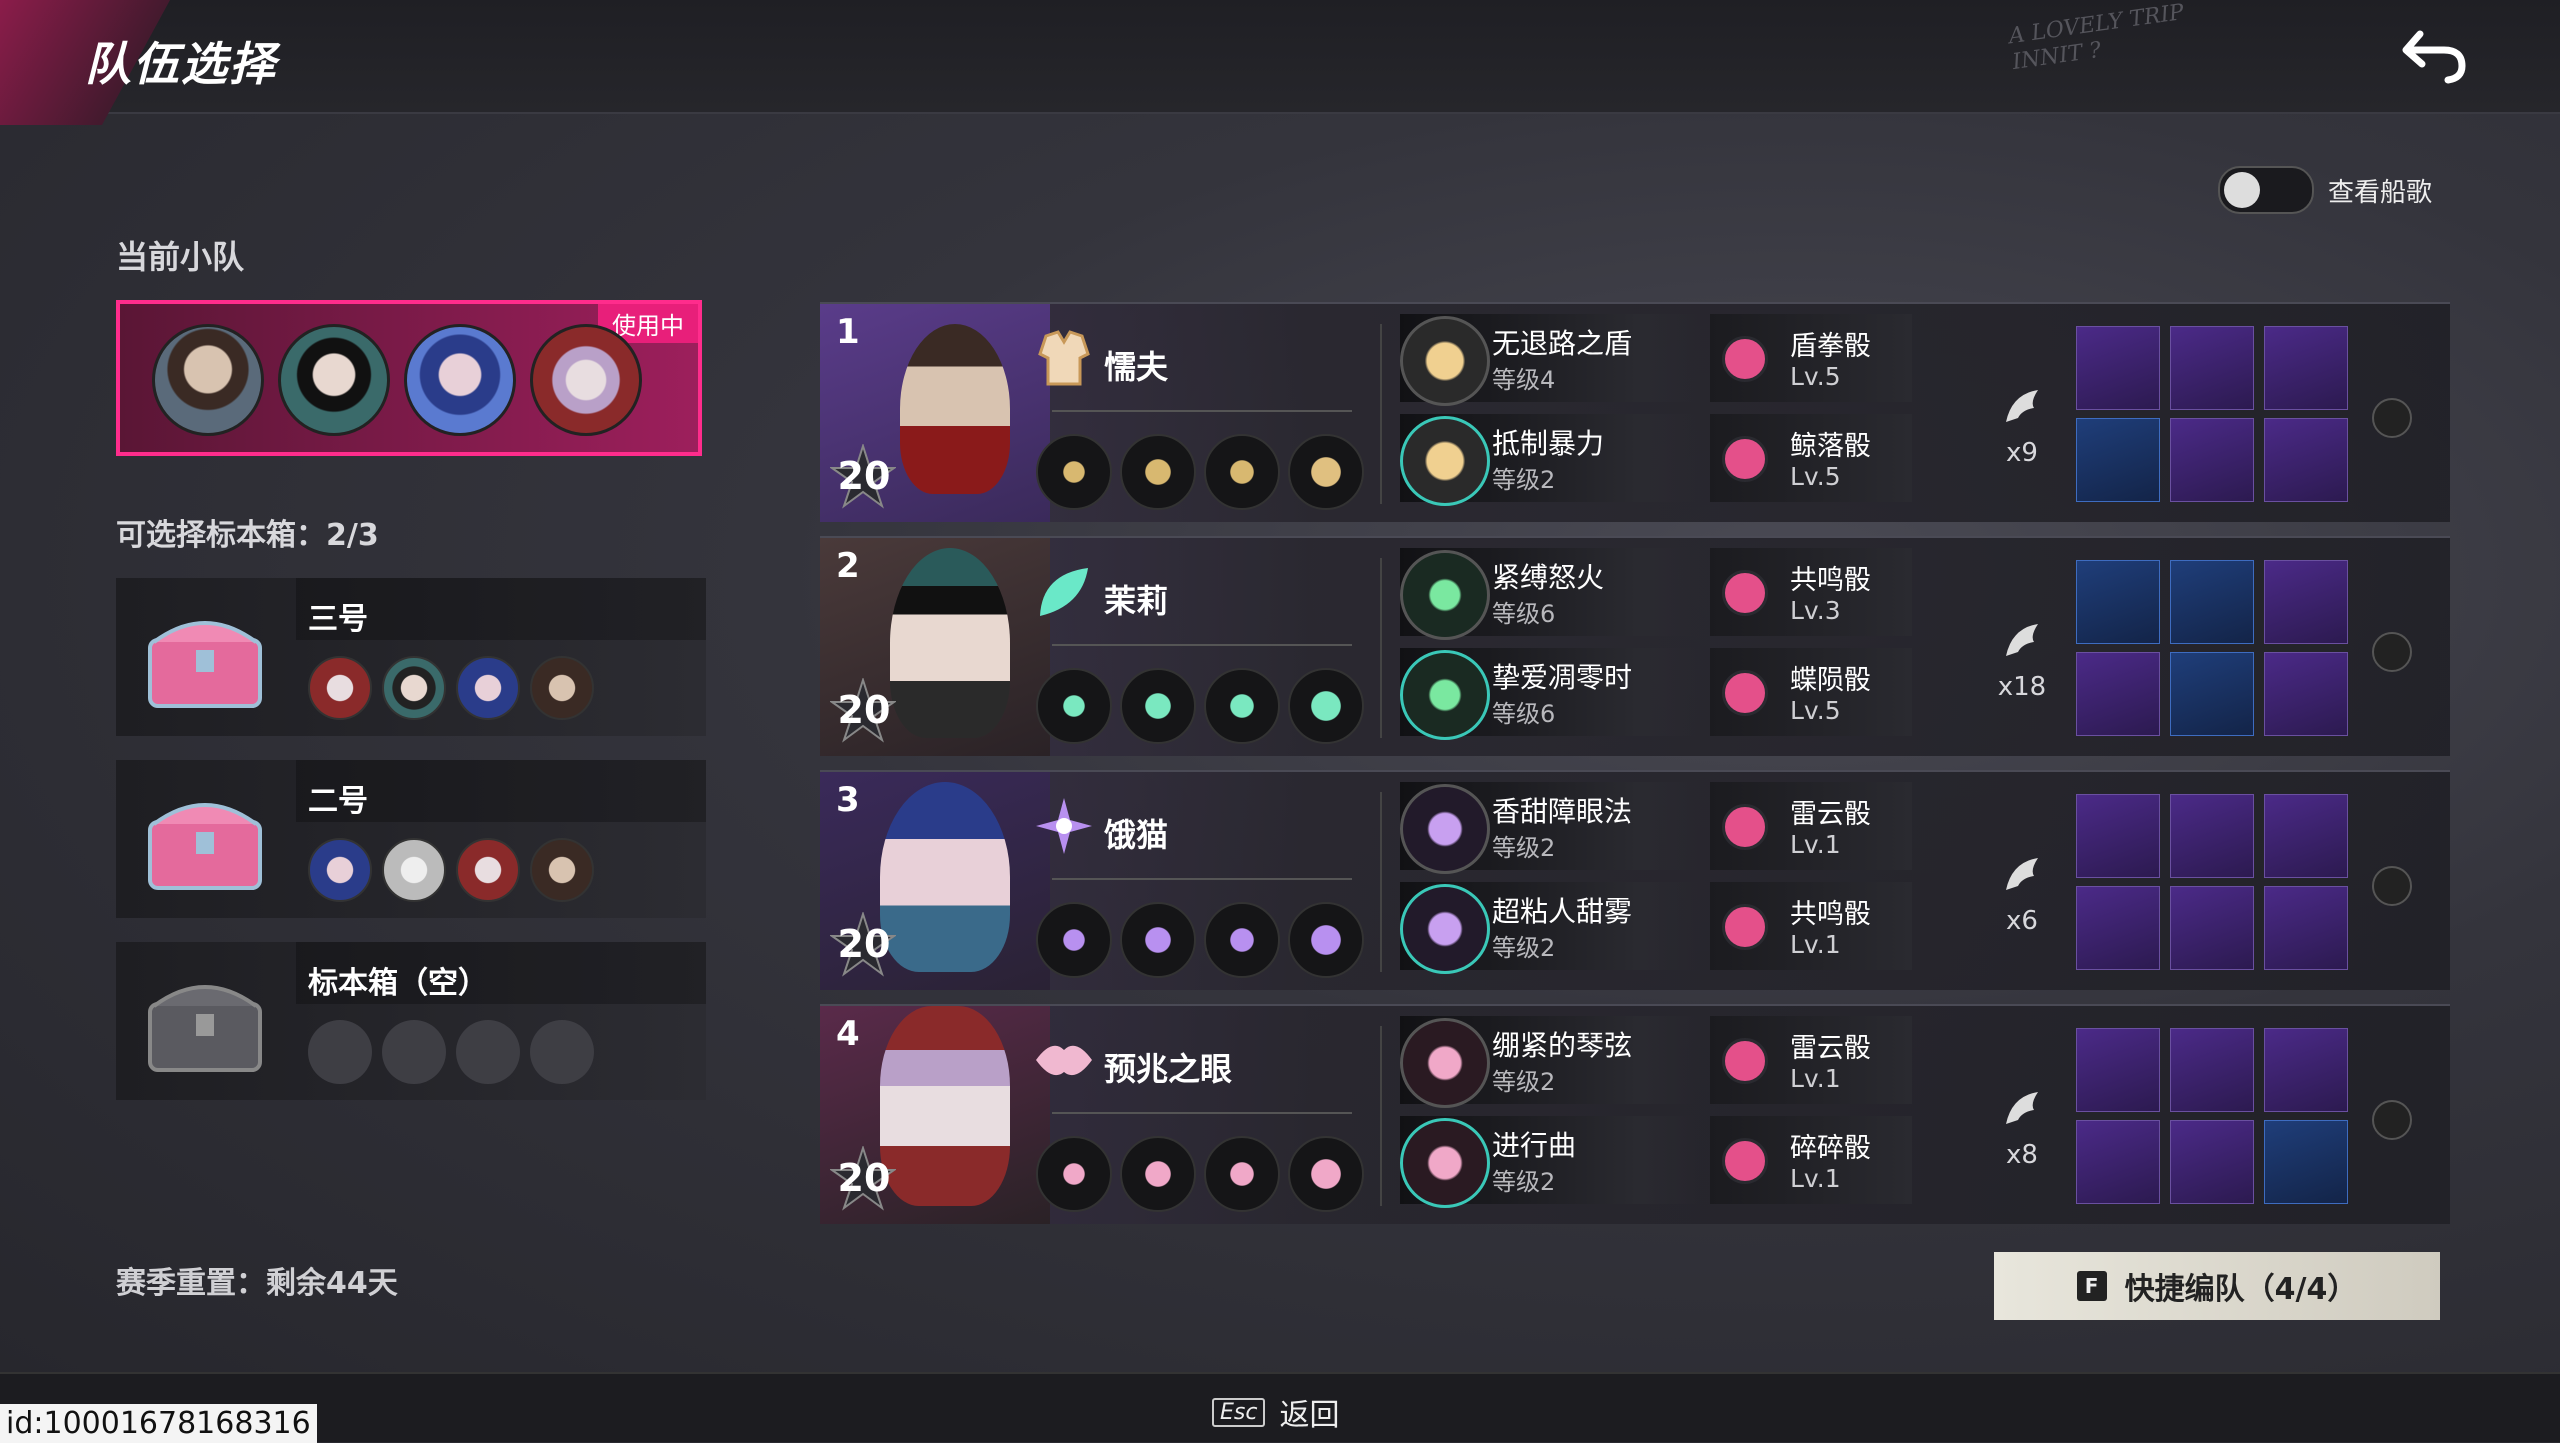  I want to click on dice-item: 蝶陨骰 Lv.5, so click(1811, 692).